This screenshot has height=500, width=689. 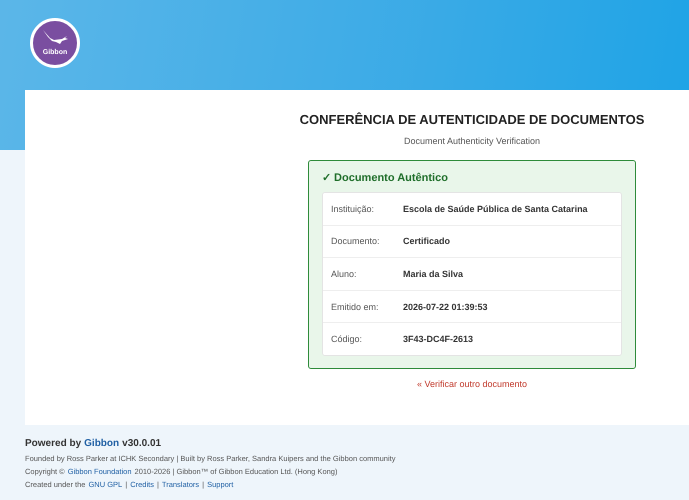 What do you see at coordinates (495, 209) in the screenshot?
I see `field-value: Escola de Saúde Pública de Santa Catarina` at bounding box center [495, 209].